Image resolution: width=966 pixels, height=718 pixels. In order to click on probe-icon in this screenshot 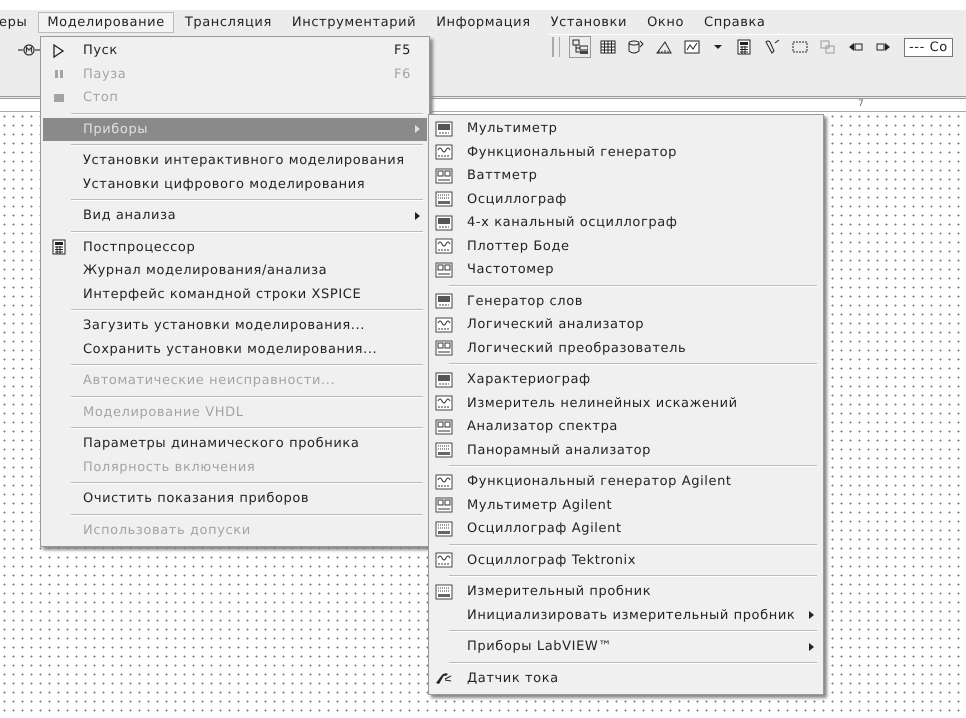, I will do `click(772, 47)`.